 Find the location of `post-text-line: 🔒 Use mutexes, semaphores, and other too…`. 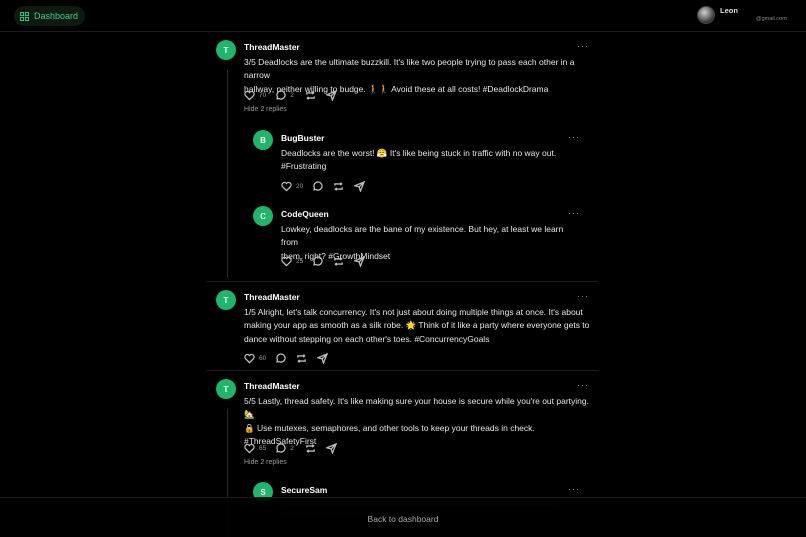

post-text-line: 🔒 Use mutexes, semaphores, and other too… is located at coordinates (389, 427).